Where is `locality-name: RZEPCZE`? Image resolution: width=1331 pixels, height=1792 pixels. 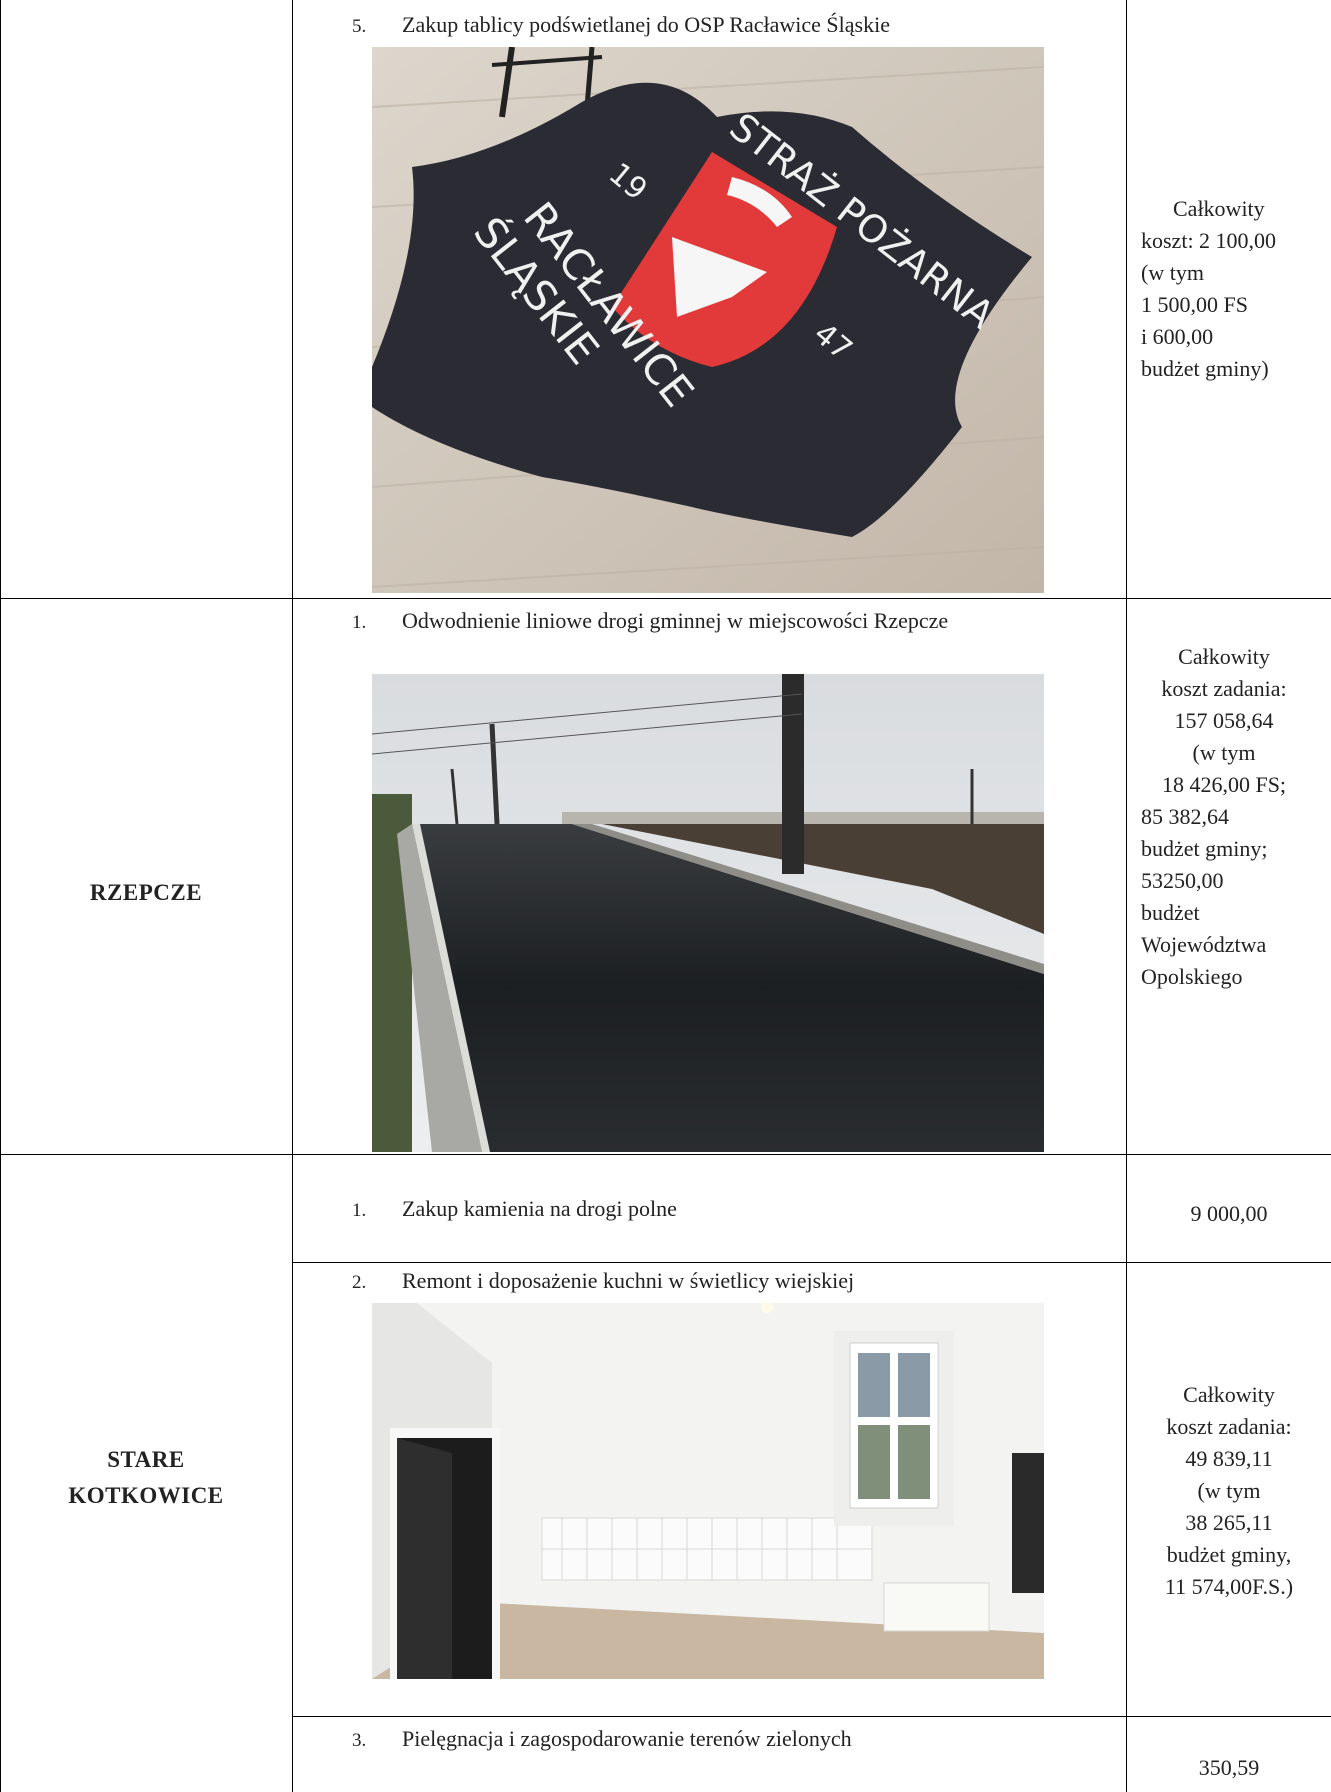 locality-name: RZEPCZE is located at coordinates (146, 892).